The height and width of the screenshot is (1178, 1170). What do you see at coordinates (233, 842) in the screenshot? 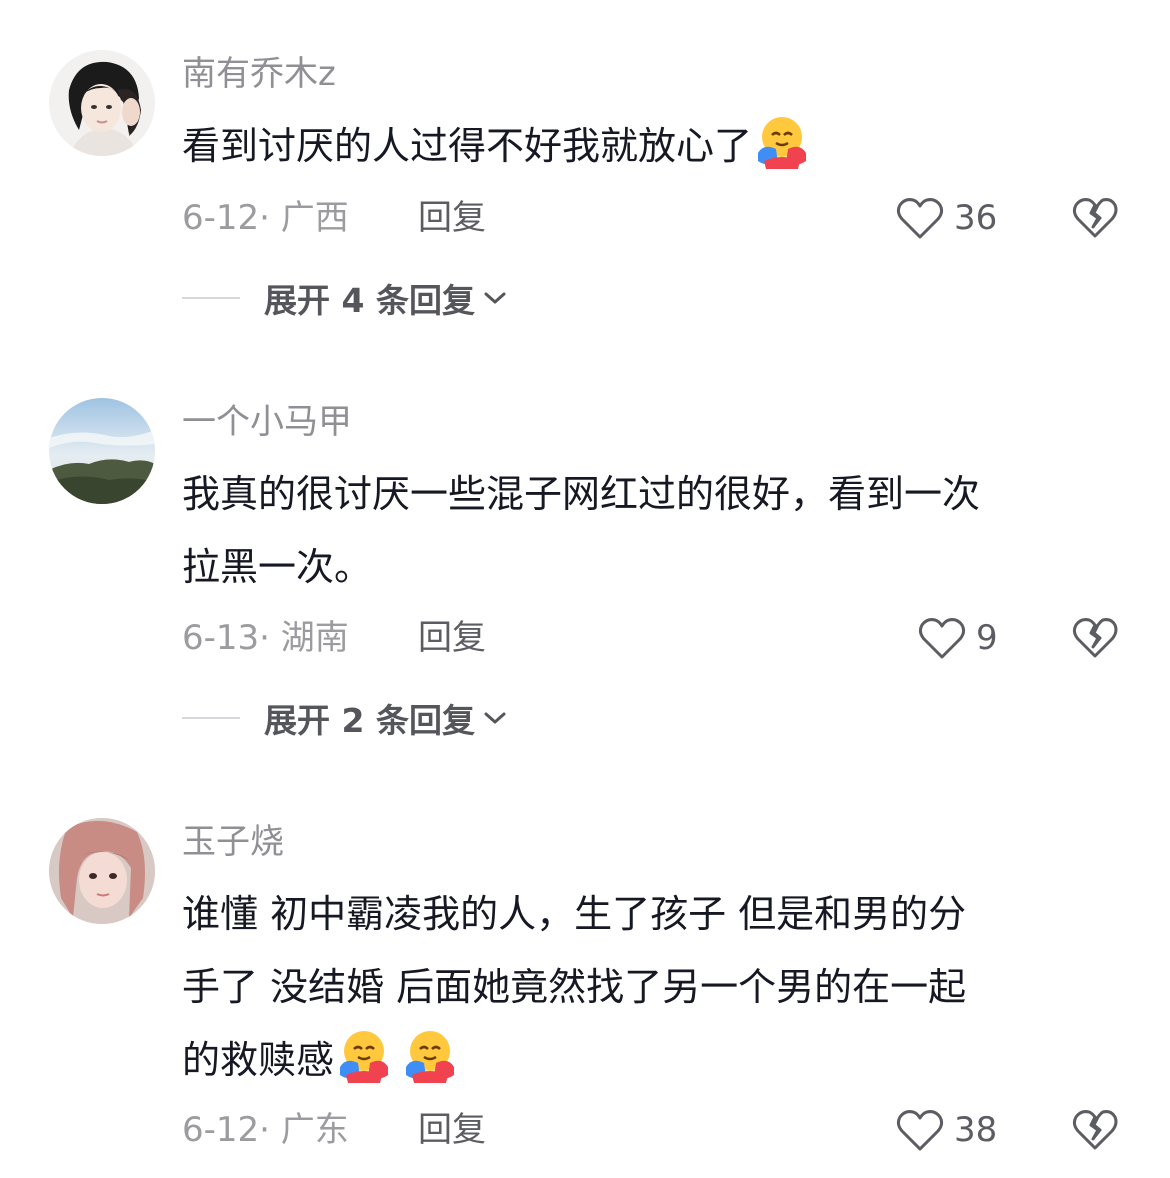
I see `username: 玉子烧` at bounding box center [233, 842].